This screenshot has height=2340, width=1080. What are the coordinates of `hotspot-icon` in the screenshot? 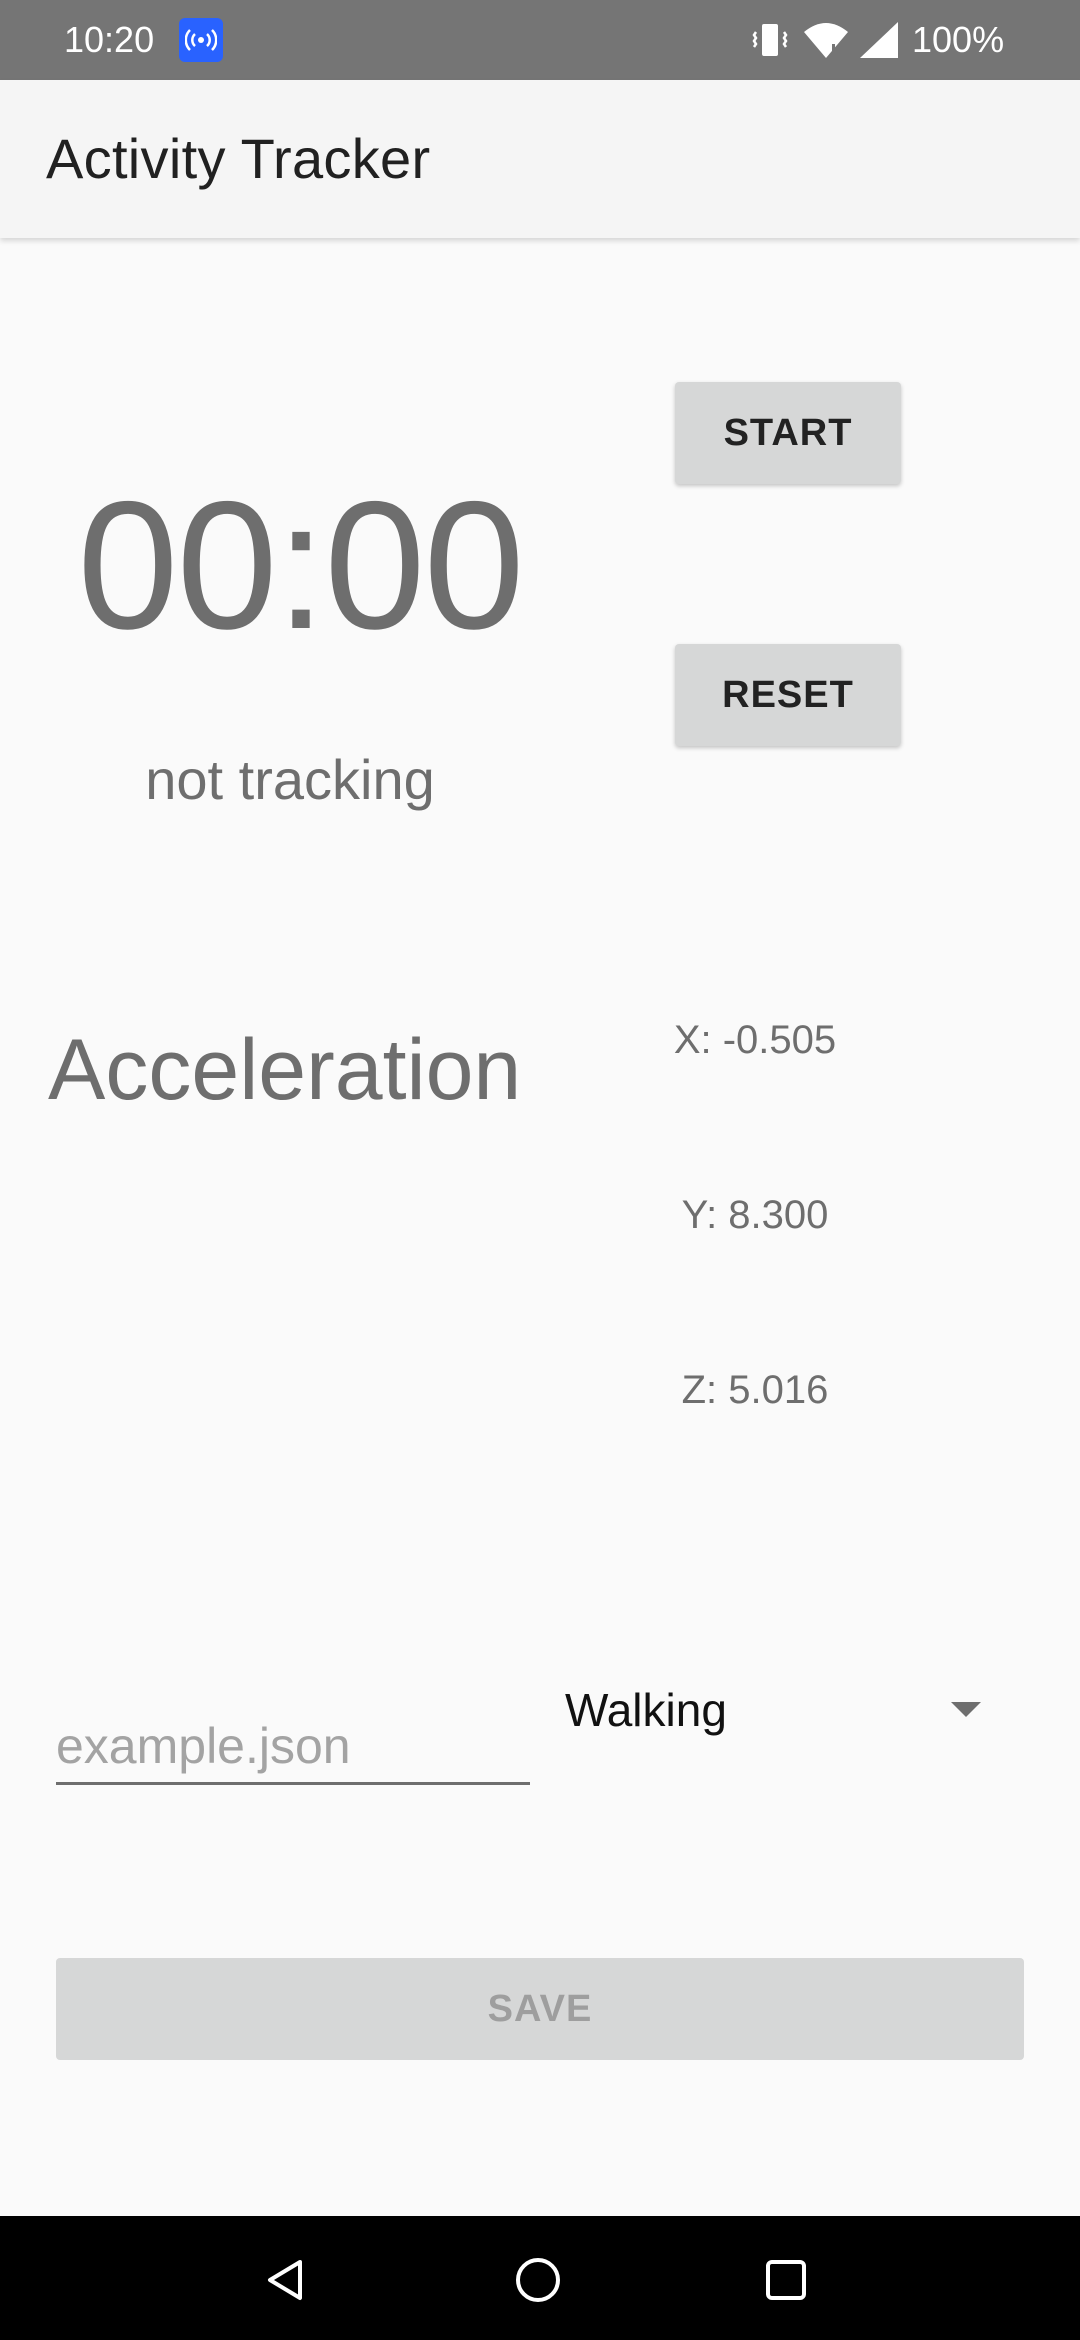 It's located at (201, 40).